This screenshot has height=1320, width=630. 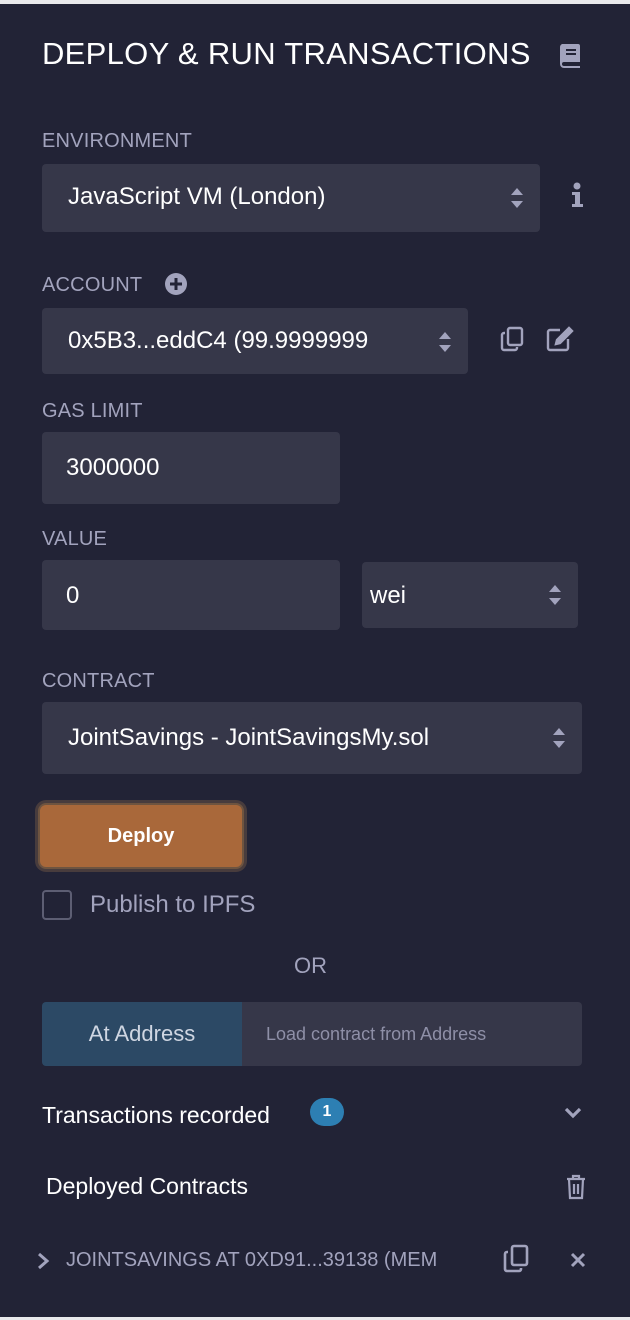 I want to click on contract-value: JointSavings - JointSavingsMy.sol, so click(x=249, y=737).